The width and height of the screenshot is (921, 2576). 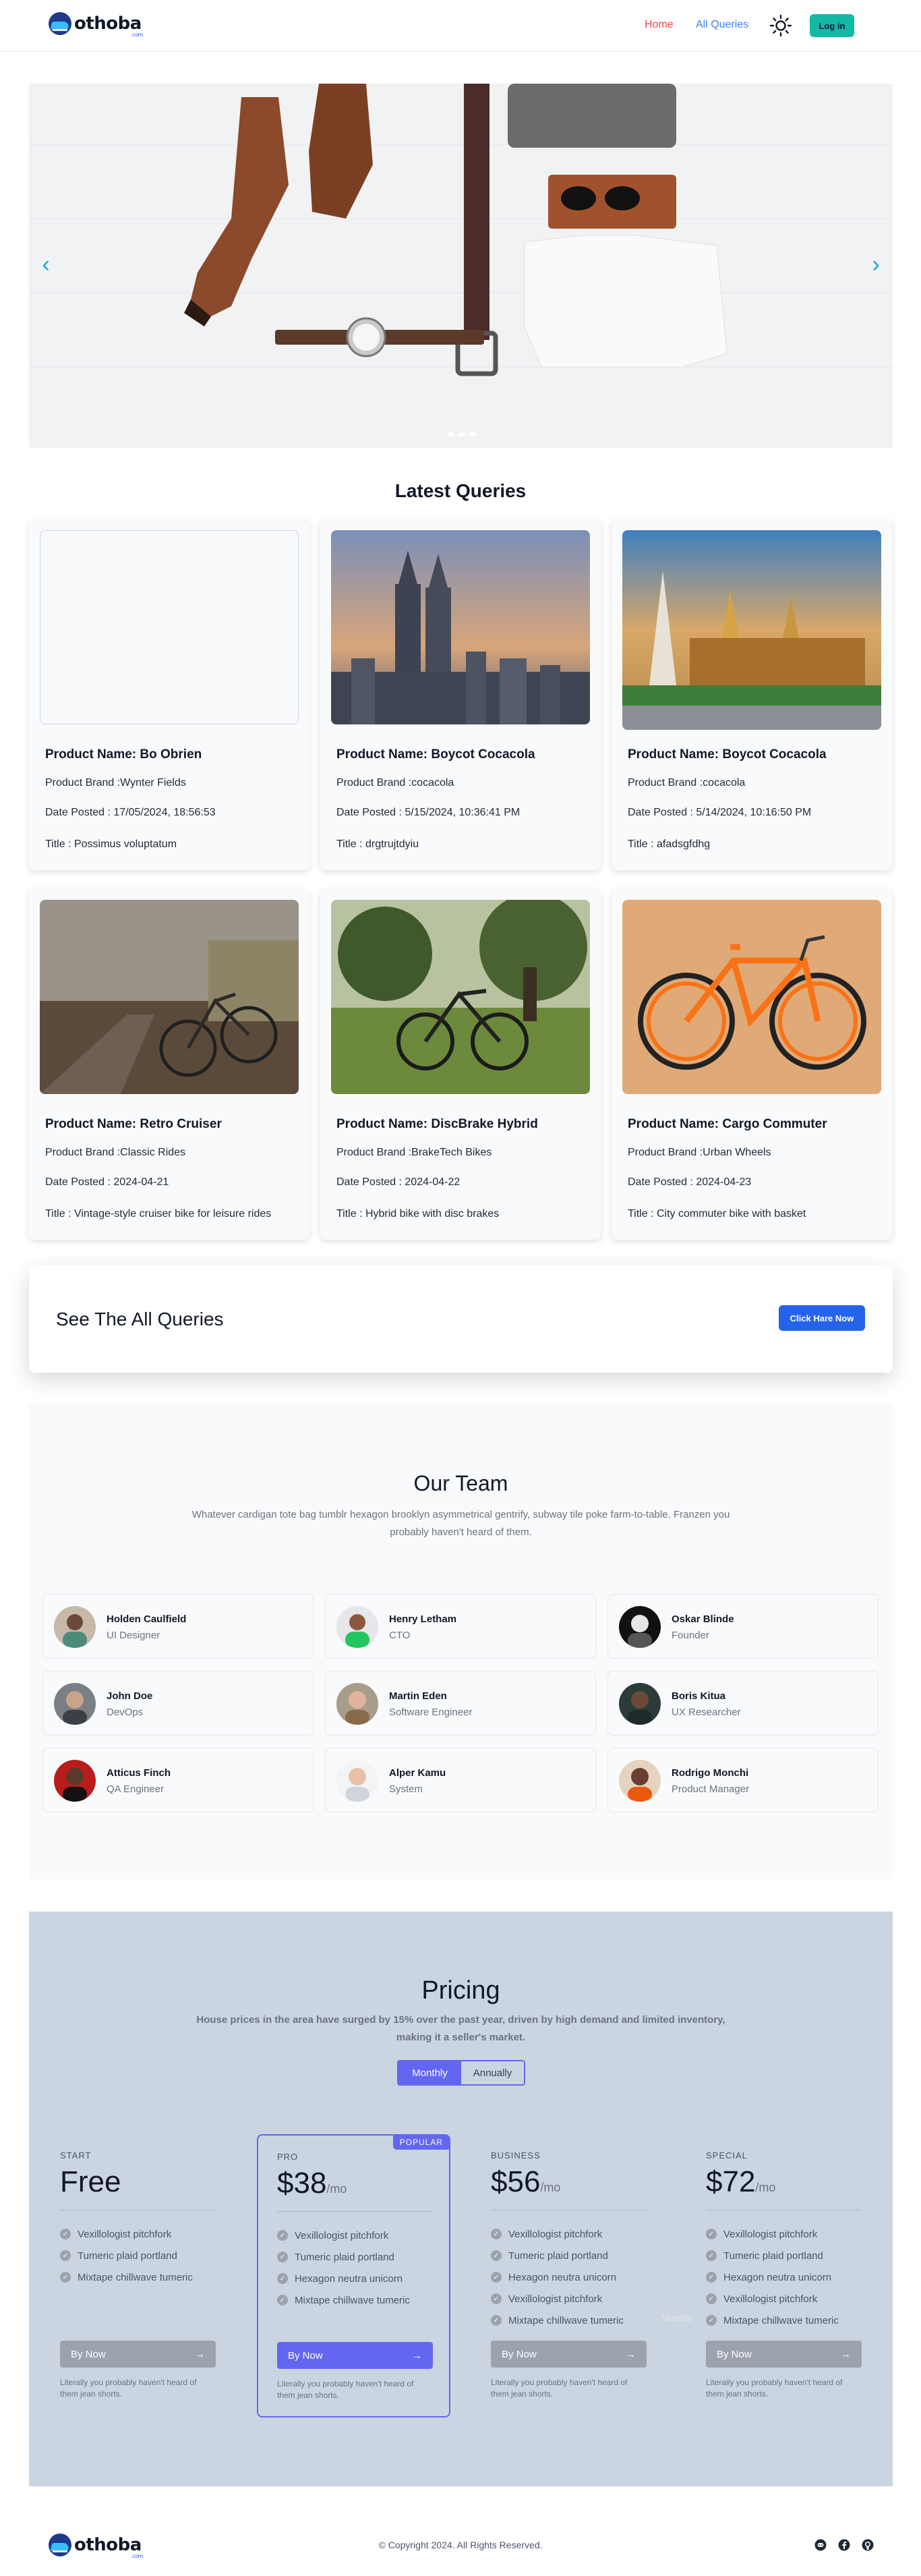 What do you see at coordinates (429, 2072) in the screenshot?
I see `toggle-monthly: Monthly` at bounding box center [429, 2072].